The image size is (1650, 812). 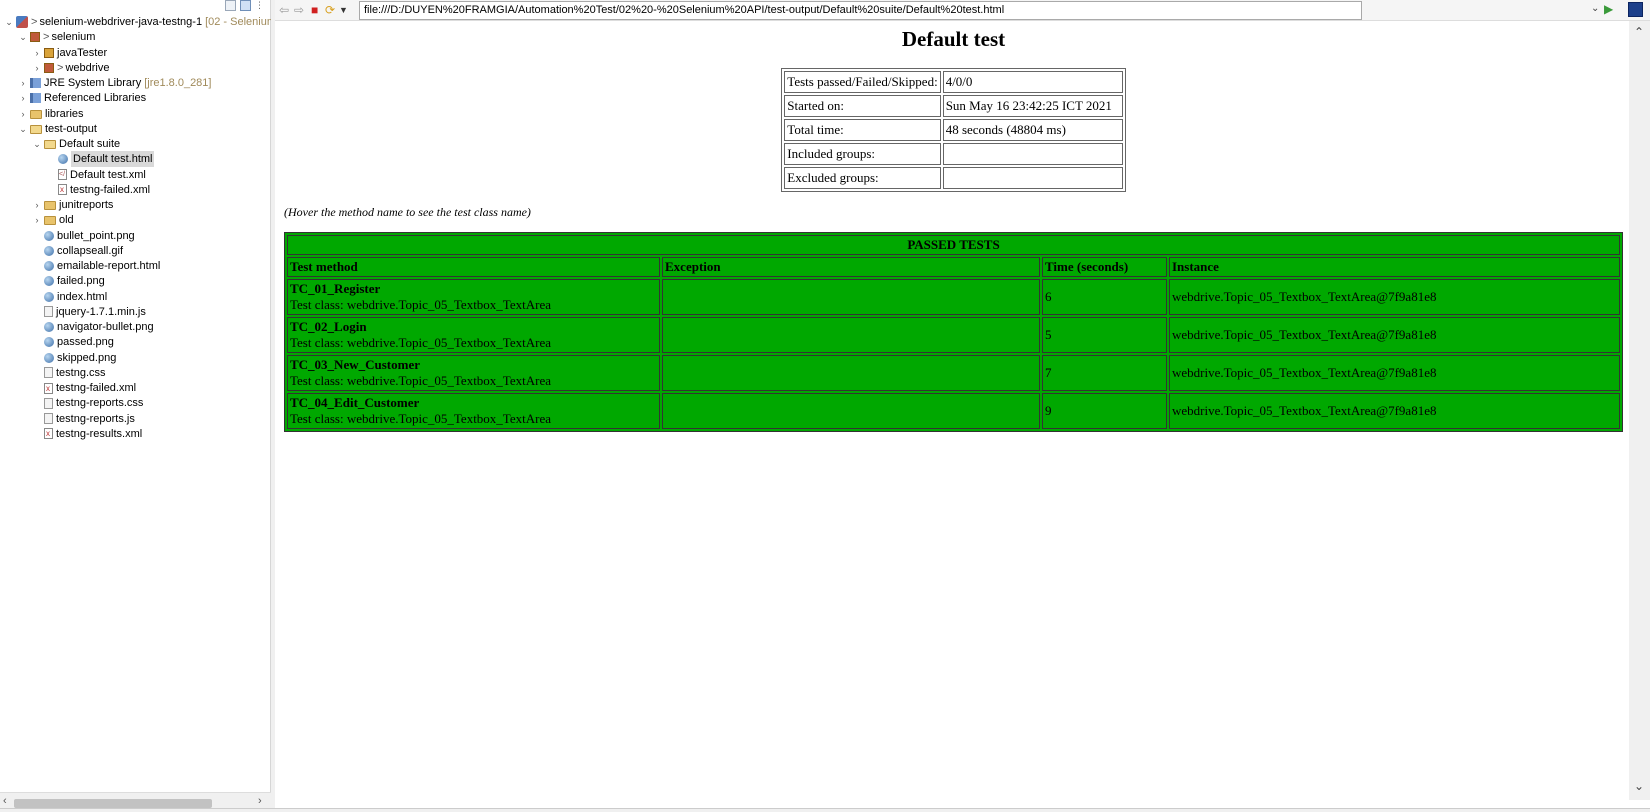 What do you see at coordinates (5, 801) in the screenshot?
I see `scroll-left-icon: ‹` at bounding box center [5, 801].